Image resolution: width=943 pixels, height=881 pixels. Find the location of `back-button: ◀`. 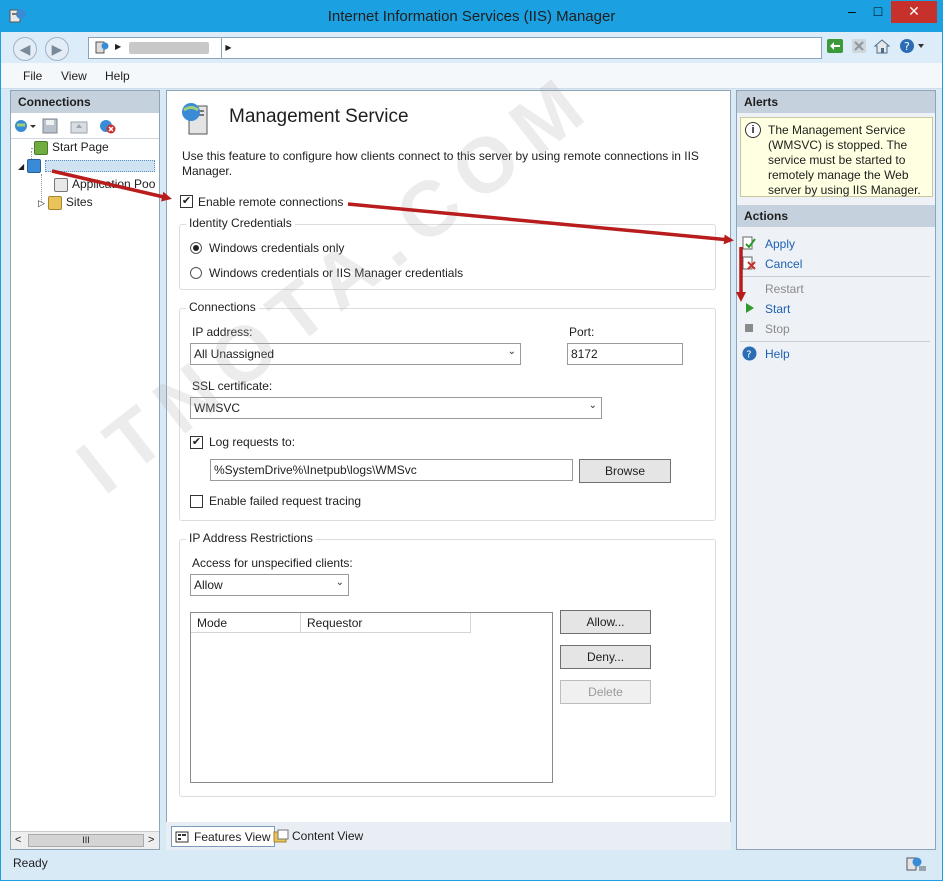

back-button: ◀ is located at coordinates (25, 49).